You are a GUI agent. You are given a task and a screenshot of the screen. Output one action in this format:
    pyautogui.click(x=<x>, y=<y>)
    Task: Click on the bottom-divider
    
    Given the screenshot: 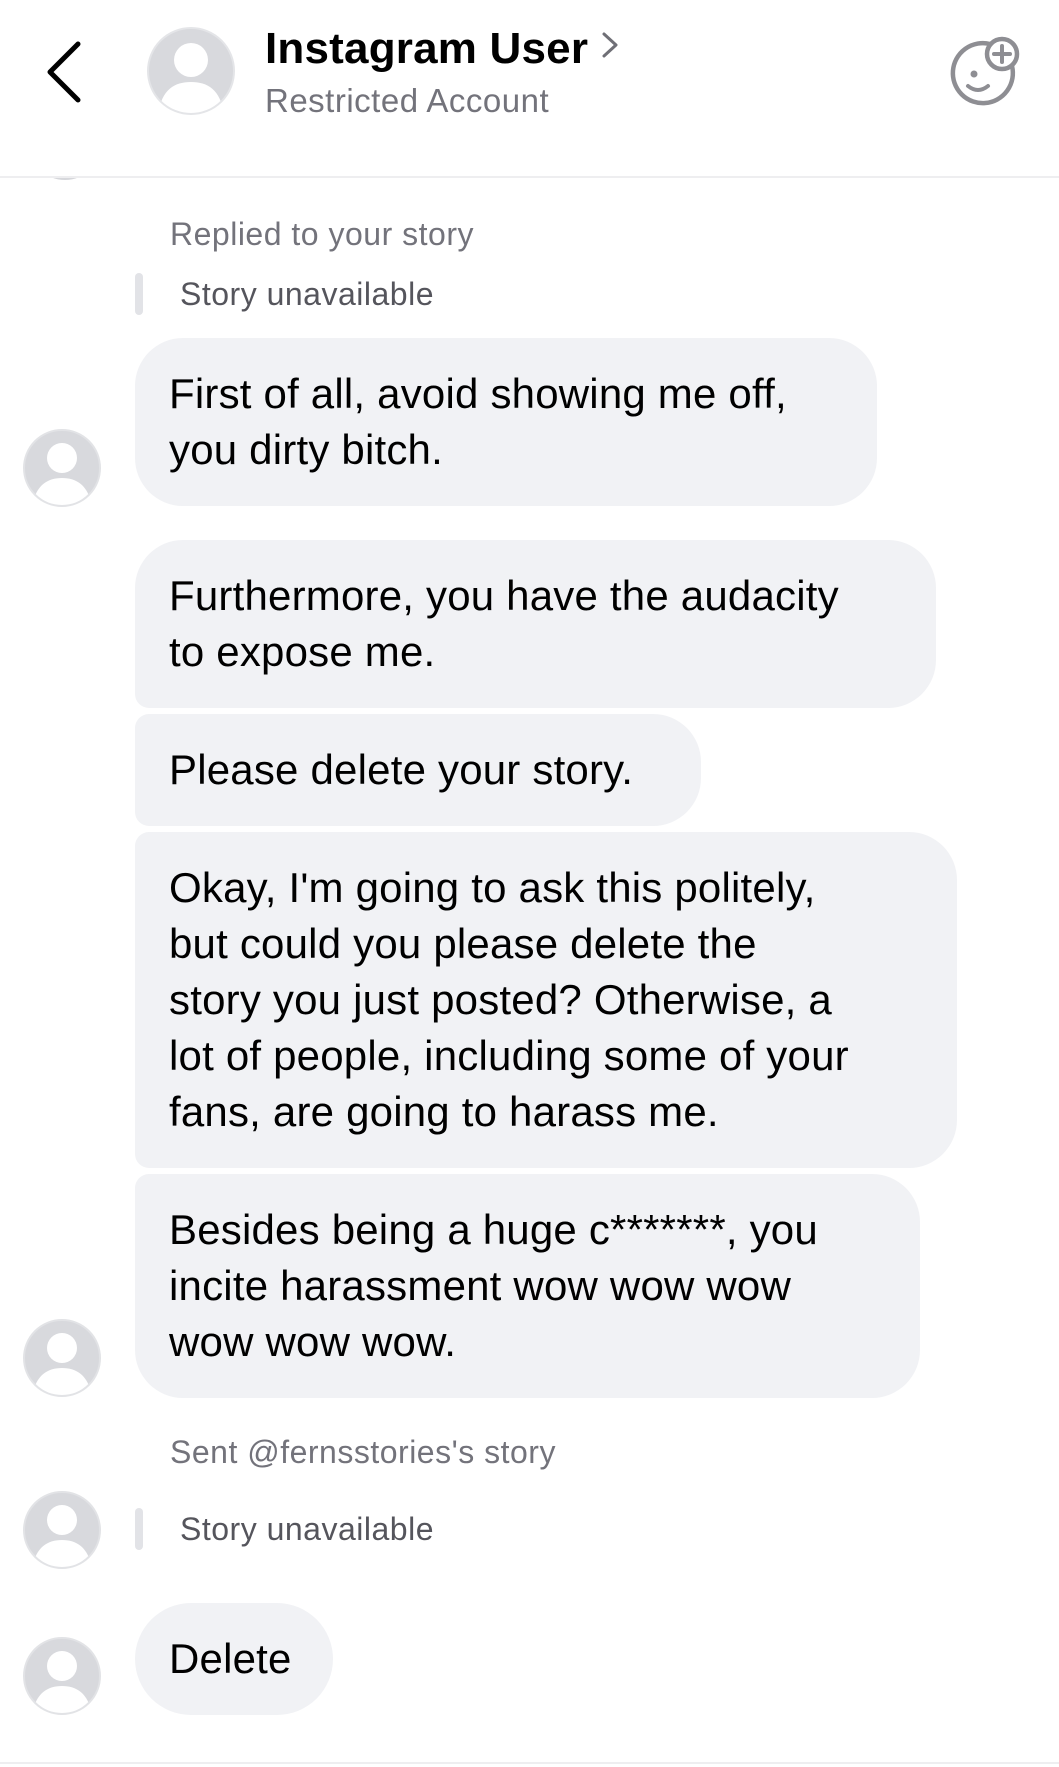 What is the action you would take?
    pyautogui.click(x=529, y=1763)
    